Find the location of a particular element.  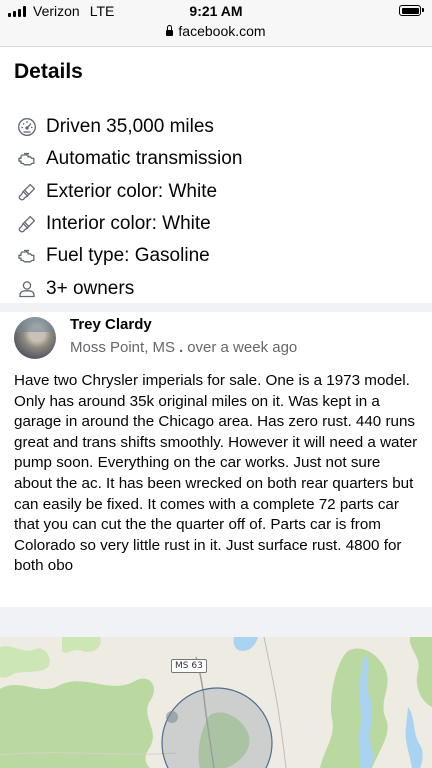

detail-exterior-color: Exterior color: White is located at coordinates (216, 192).